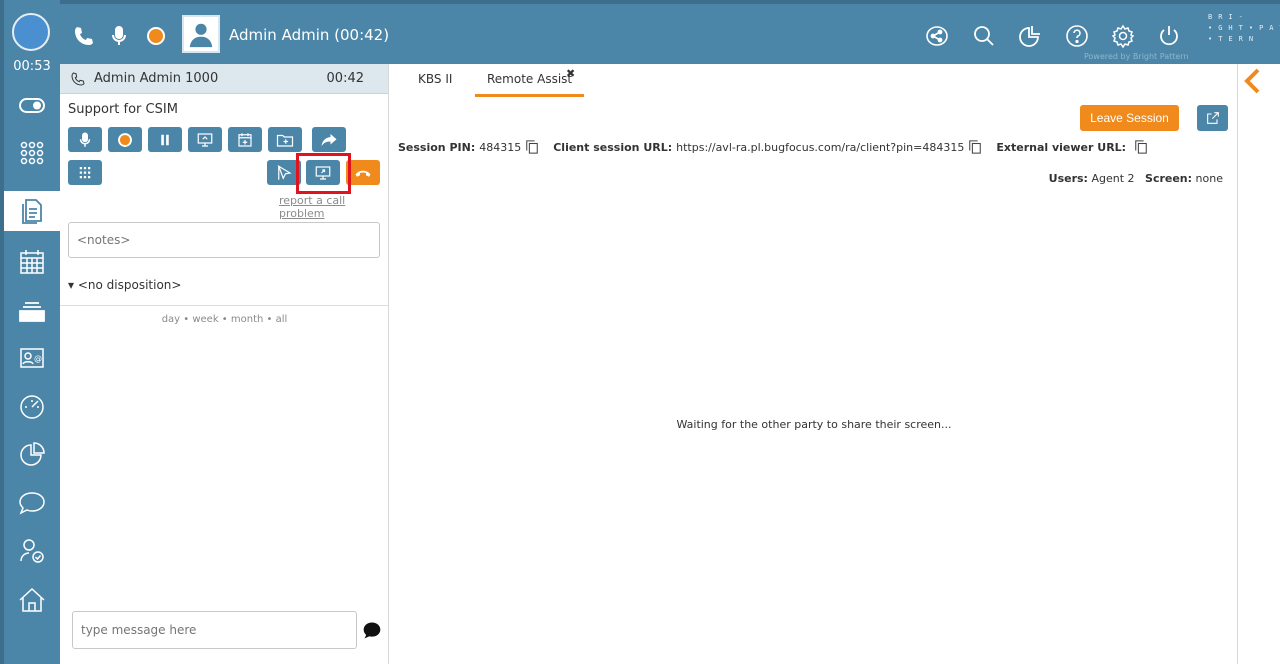 The width and height of the screenshot is (1280, 664). Describe the element at coordinates (1169, 36) in the screenshot. I see `power-icon` at that location.